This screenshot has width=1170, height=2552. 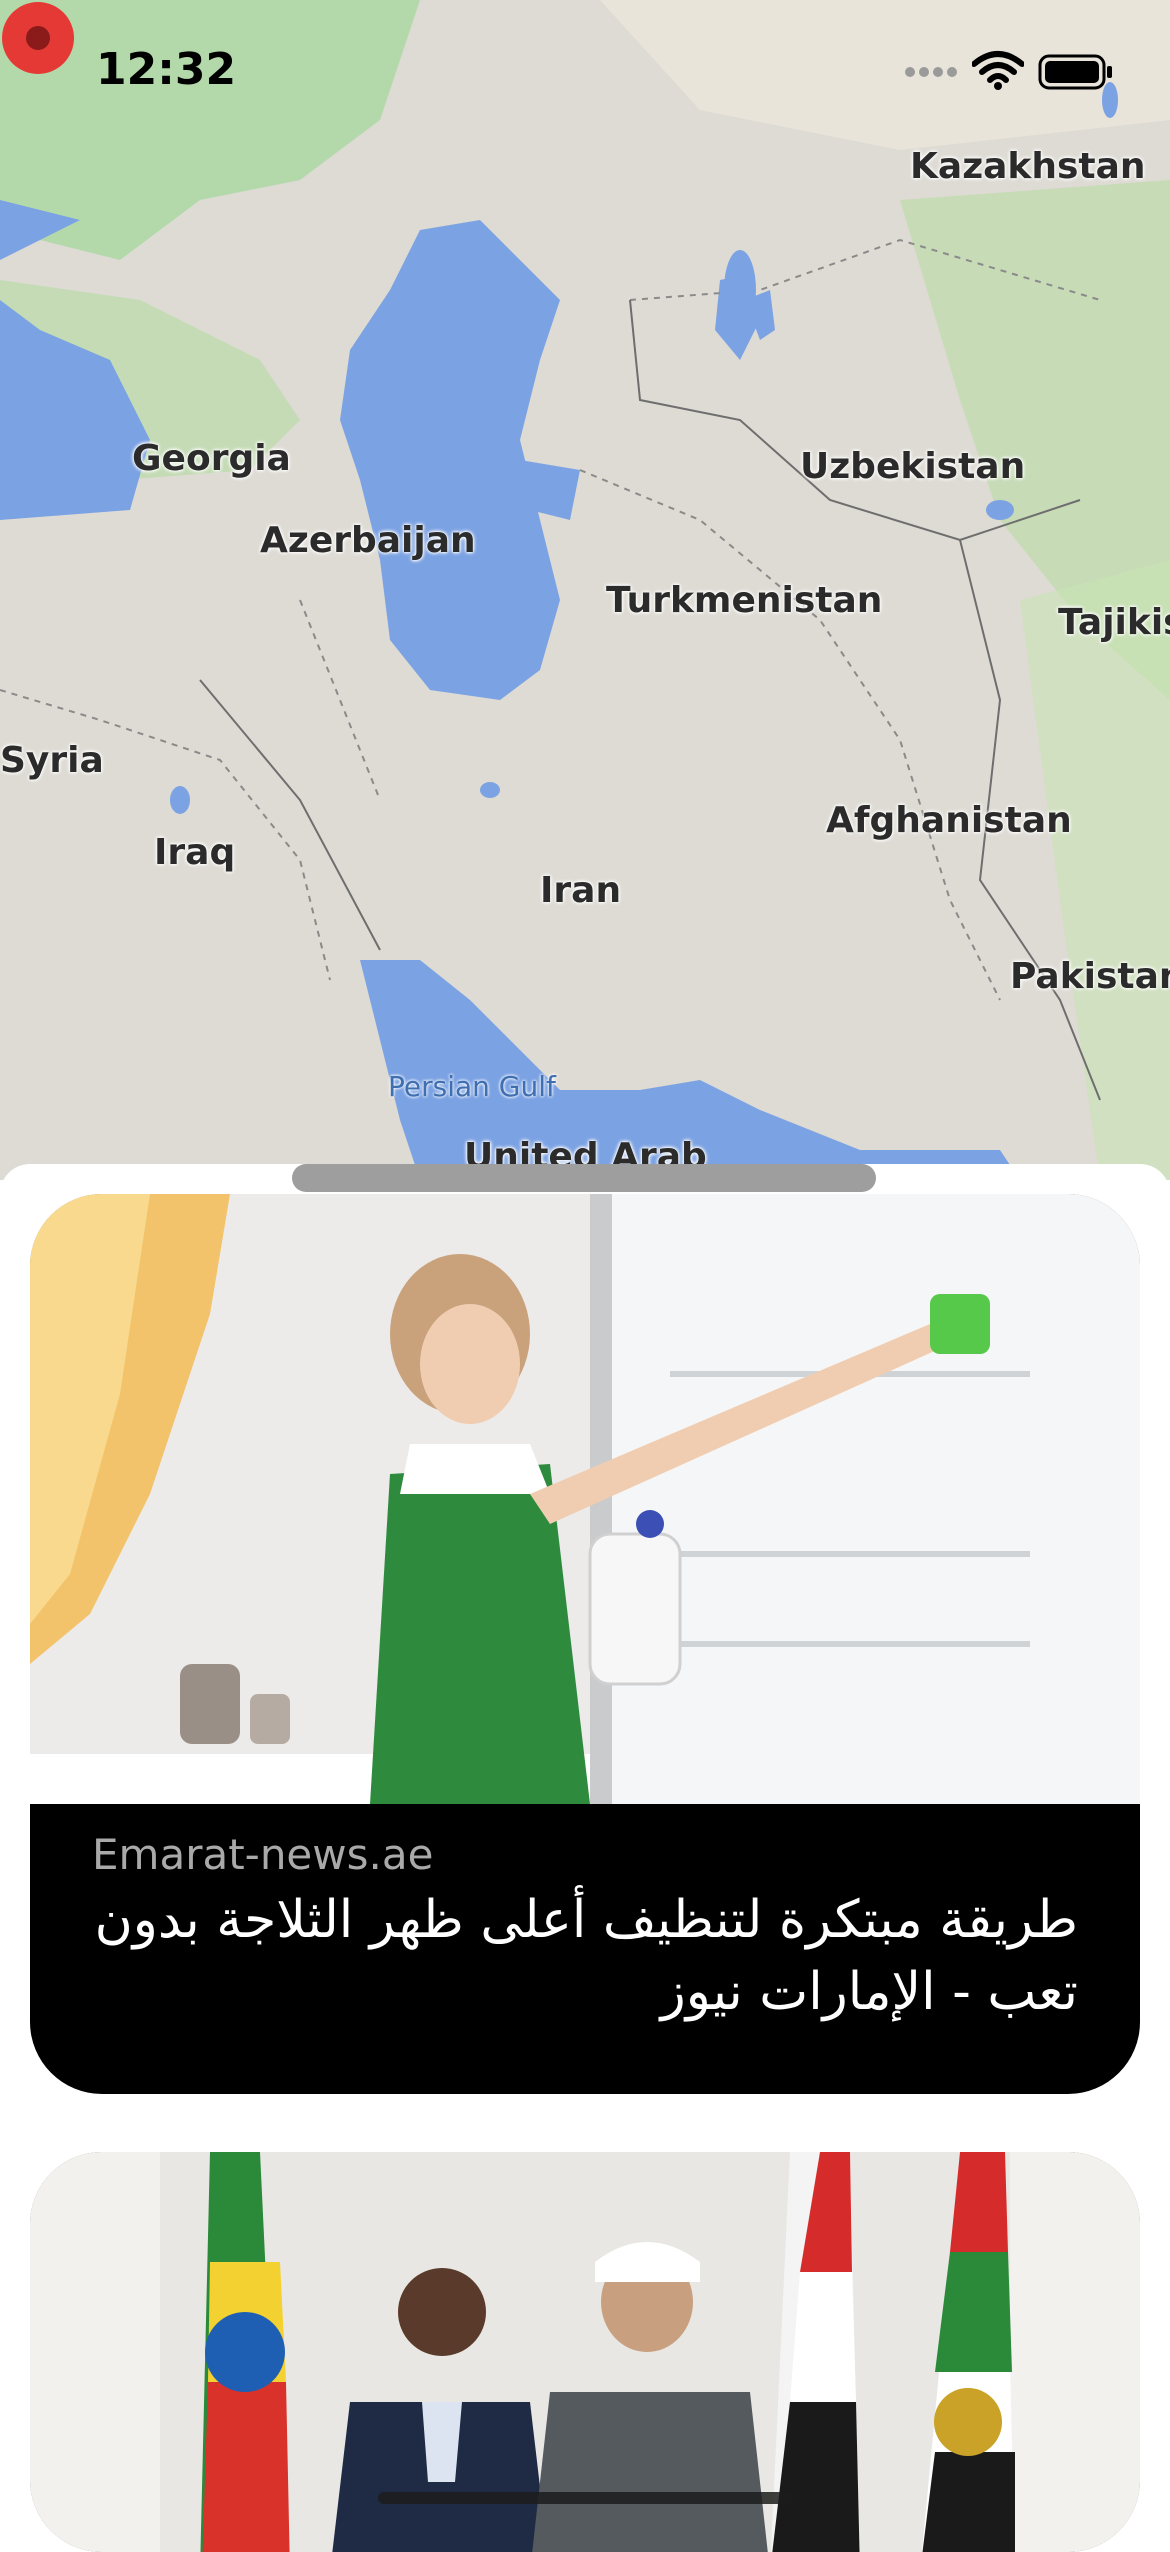 What do you see at coordinates (581, 890) in the screenshot?
I see `label-iran: Iran` at bounding box center [581, 890].